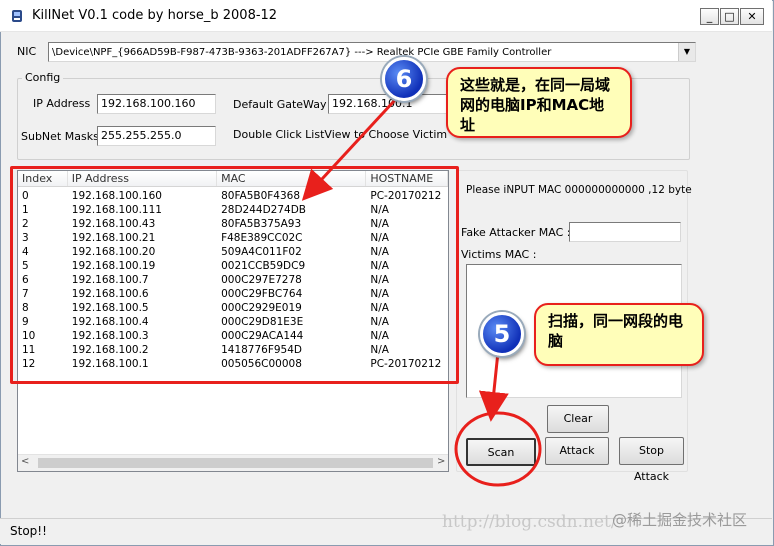  Describe the element at coordinates (404, 79) in the screenshot. I see `step-6-badge: 6` at that location.